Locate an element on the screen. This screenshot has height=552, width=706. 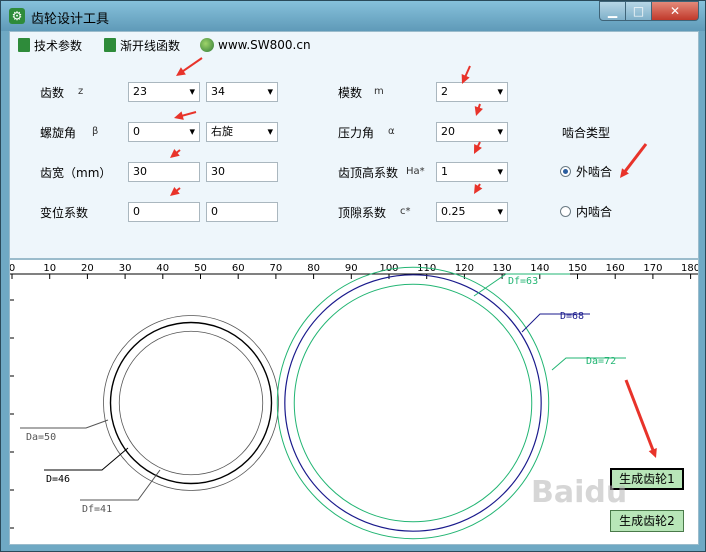
gear1-root-circle is located at coordinates (191, 403).